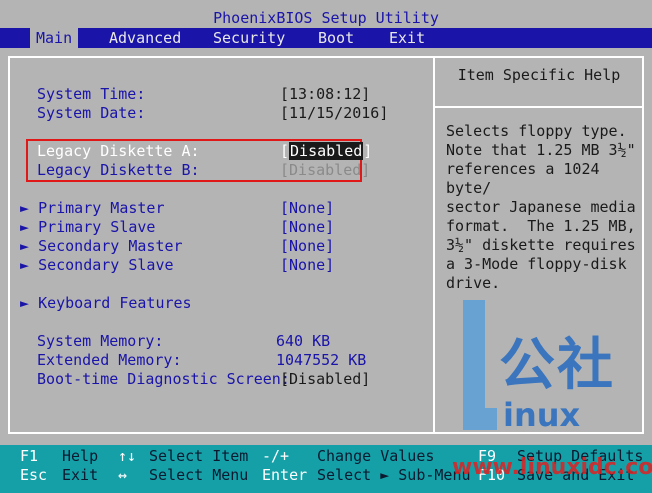 The width and height of the screenshot is (652, 493). Describe the element at coordinates (34, 475) in the screenshot. I see `esc-key: Esc` at that location.